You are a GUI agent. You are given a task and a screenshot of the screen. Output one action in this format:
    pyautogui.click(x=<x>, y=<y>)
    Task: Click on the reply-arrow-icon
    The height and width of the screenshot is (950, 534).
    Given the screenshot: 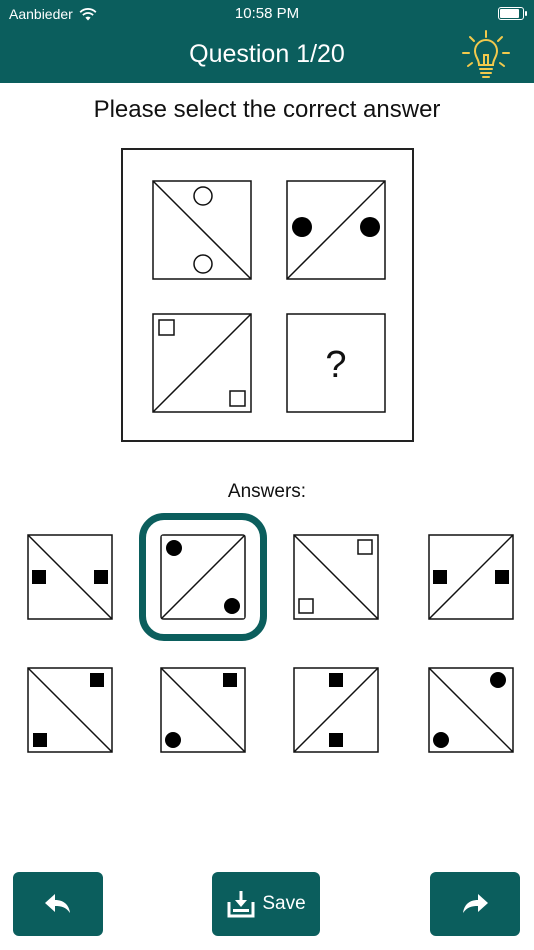 What is the action you would take?
    pyautogui.click(x=57, y=903)
    